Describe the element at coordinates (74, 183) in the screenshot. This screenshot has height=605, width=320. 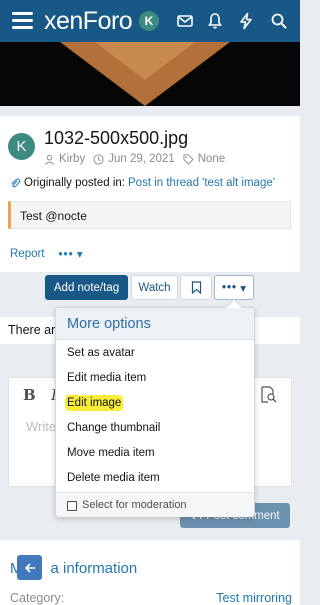
I see `posted-prefix: Originally posted in:` at that location.